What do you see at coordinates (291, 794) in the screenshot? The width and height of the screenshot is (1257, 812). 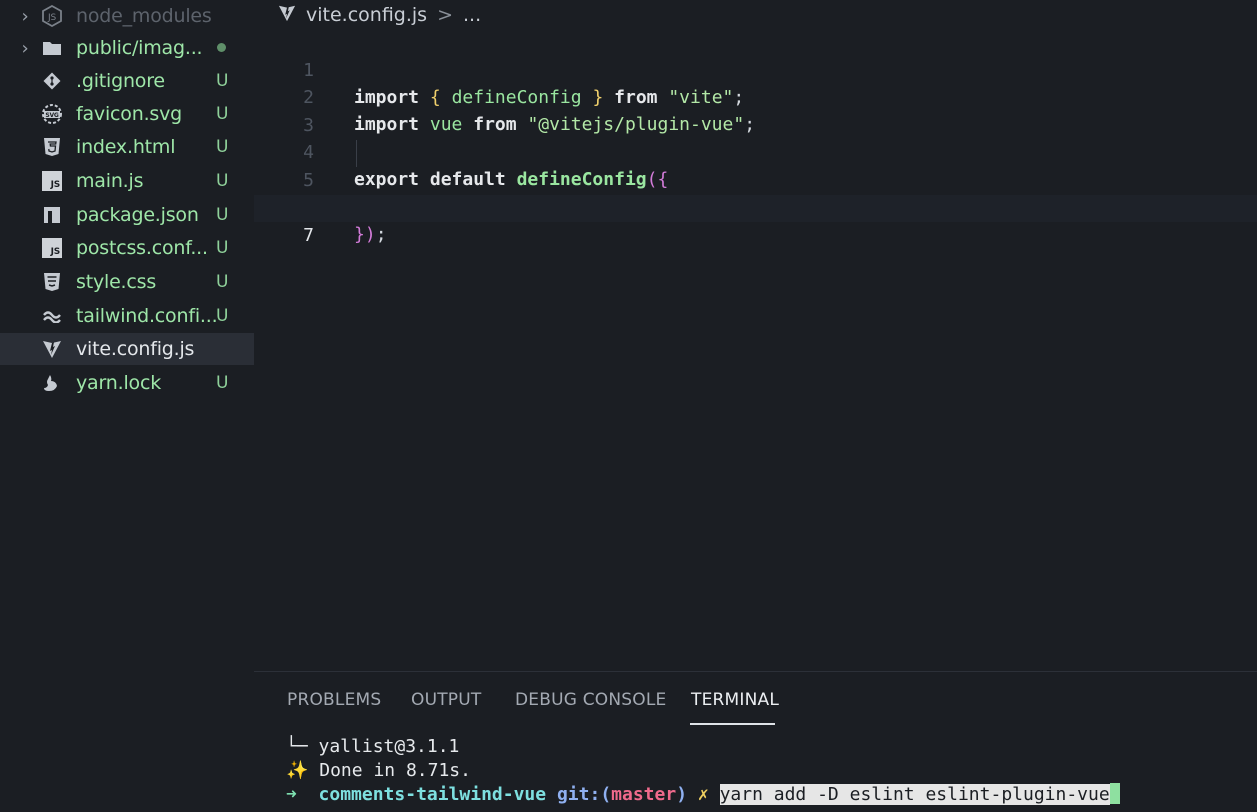 I see `prompt-arrow-icon: ➜` at bounding box center [291, 794].